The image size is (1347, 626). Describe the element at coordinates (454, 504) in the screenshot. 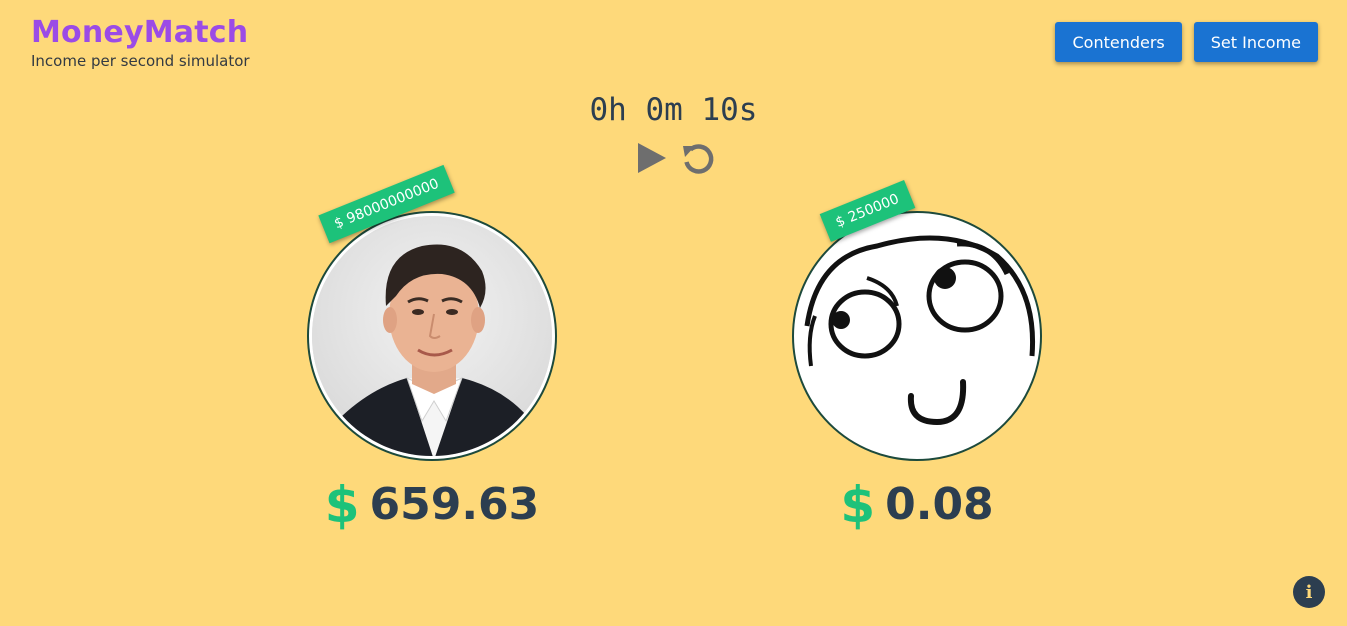

I see `earned-value: 659.63` at that location.